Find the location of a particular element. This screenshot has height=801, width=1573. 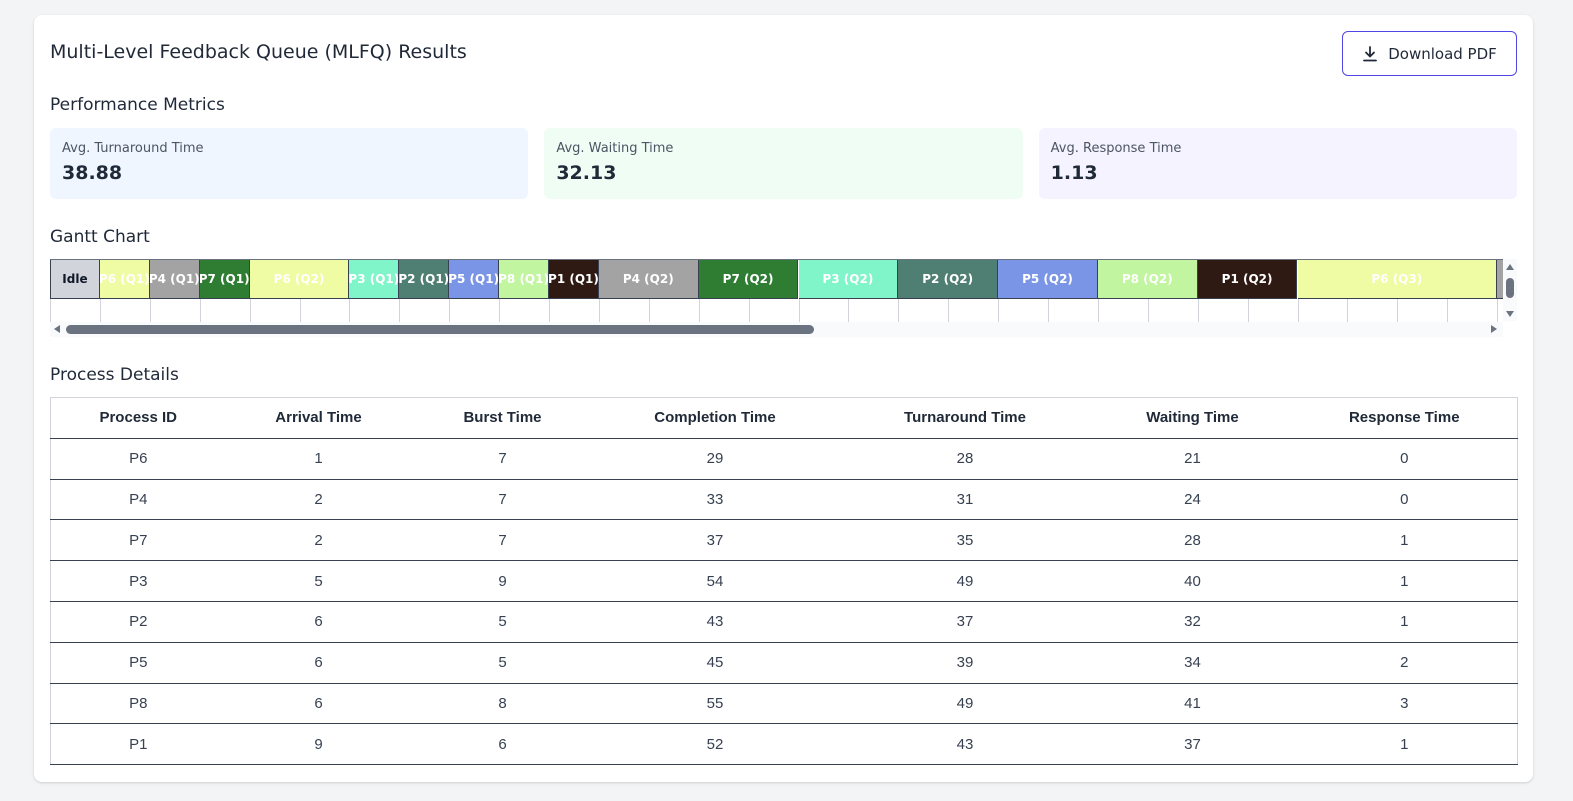

gantt-segment: P5 (Q1) is located at coordinates (474, 279).